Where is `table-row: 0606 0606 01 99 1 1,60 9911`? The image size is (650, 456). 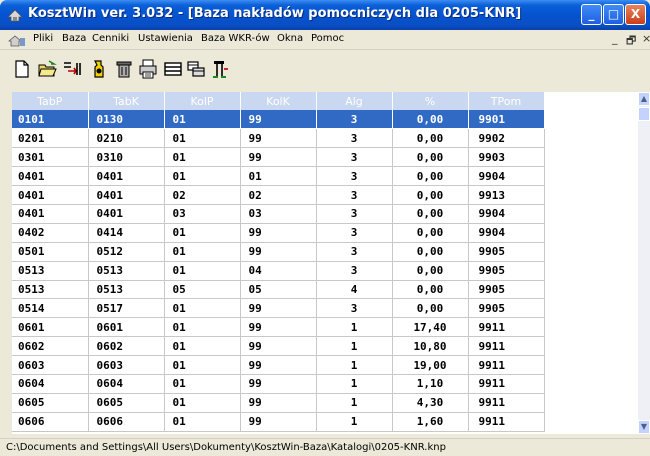 table-row: 0606 0606 01 99 1 1,60 9911 is located at coordinates (278, 422).